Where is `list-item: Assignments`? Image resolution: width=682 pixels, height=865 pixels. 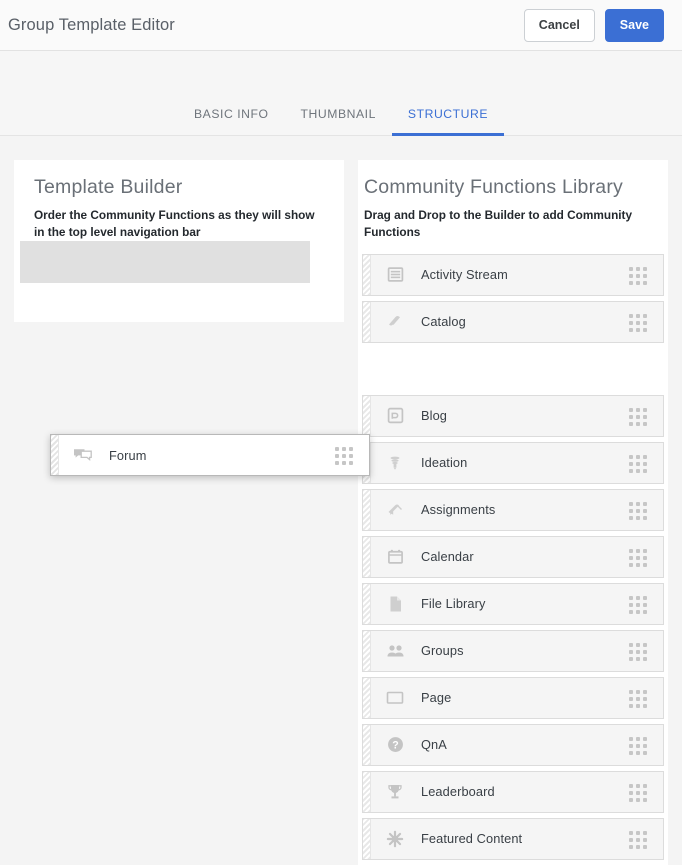
list-item: Assignments is located at coordinates (513, 509).